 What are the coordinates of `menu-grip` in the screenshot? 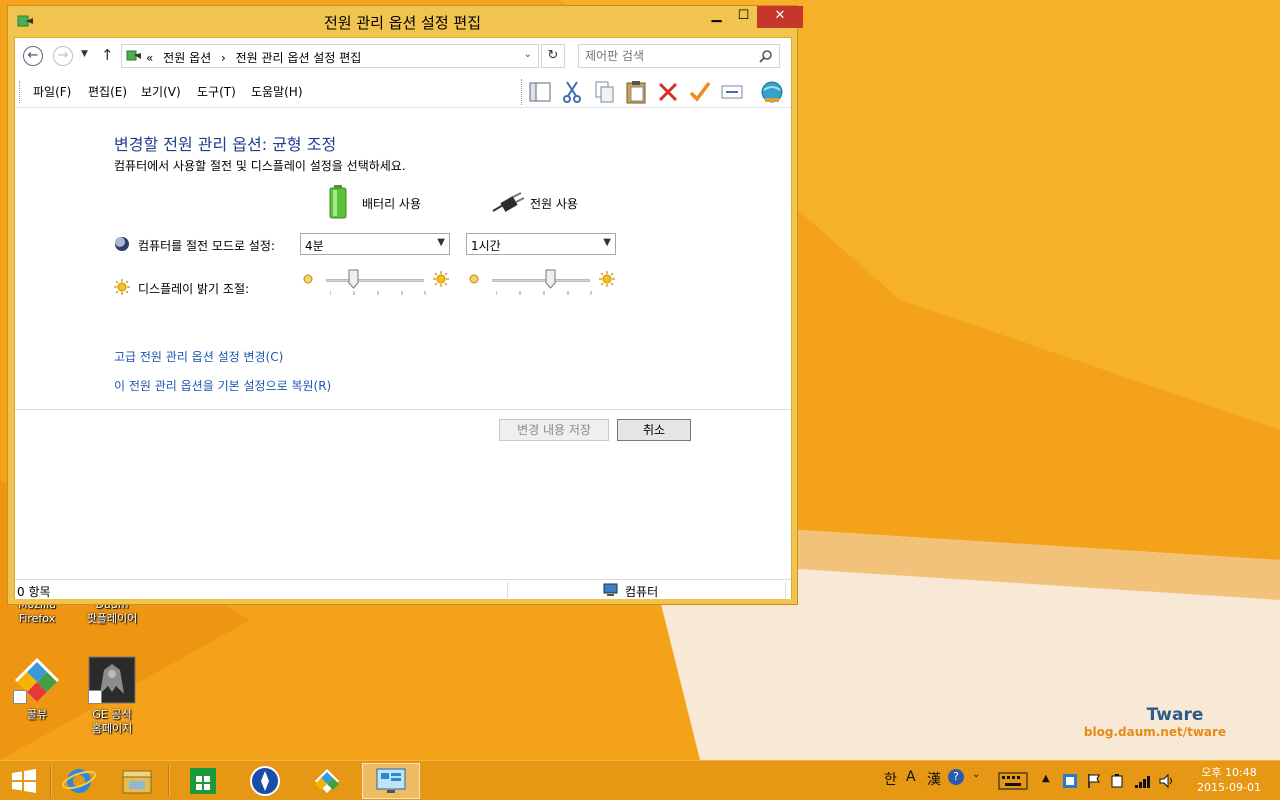 It's located at (20, 92).